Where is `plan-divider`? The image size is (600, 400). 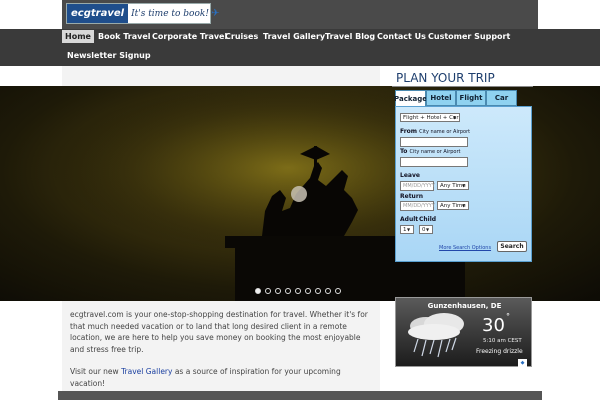 plan-divider is located at coordinates (462, 86).